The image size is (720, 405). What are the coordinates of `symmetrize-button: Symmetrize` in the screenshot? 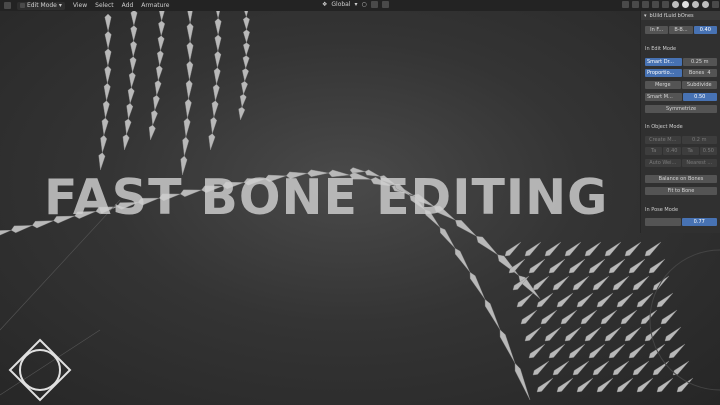 It's located at (681, 109).